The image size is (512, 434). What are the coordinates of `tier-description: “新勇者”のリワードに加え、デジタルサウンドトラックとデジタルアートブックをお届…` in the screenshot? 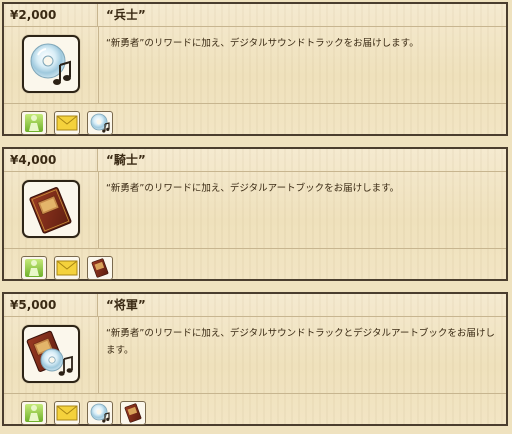 It's located at (300, 342).